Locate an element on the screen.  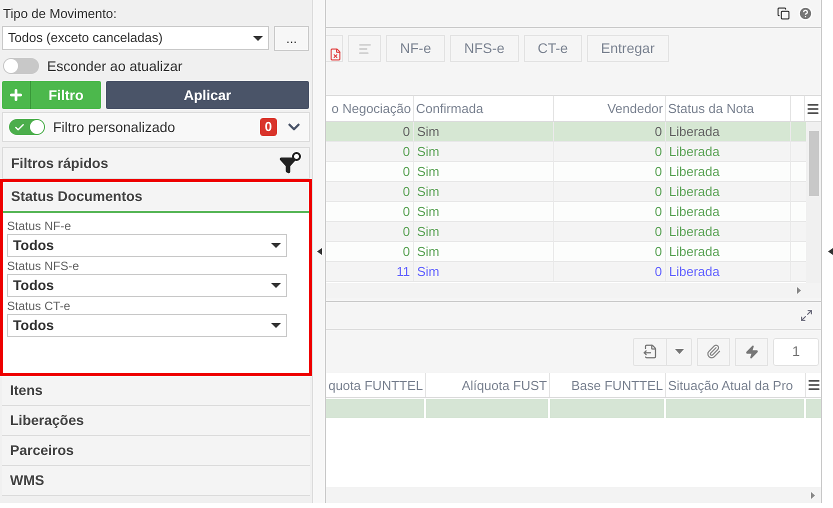
column-header: Vendedor is located at coordinates (610, 108).